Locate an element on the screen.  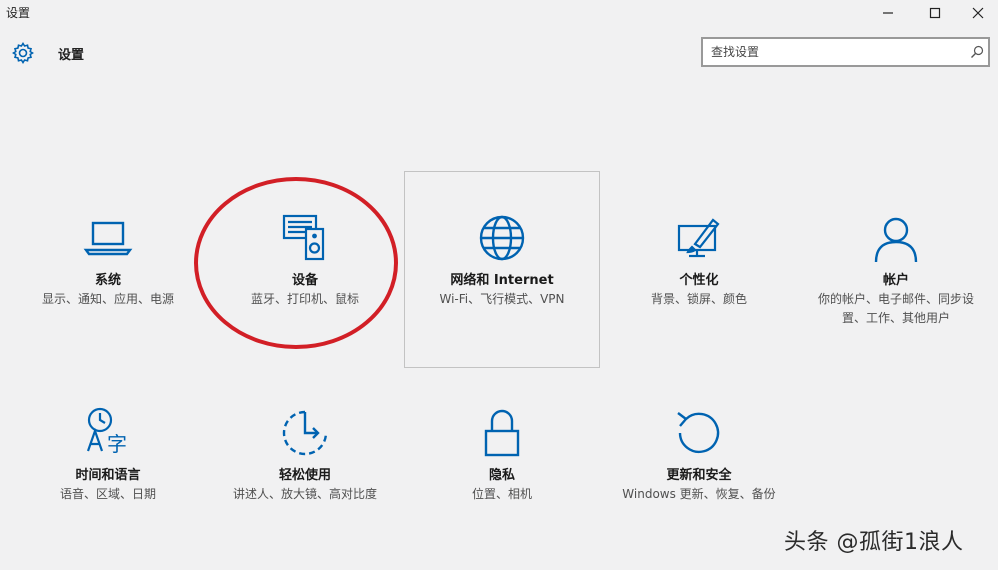
category-description: Windows 更新、恢复、备份 is located at coordinates (699, 494).